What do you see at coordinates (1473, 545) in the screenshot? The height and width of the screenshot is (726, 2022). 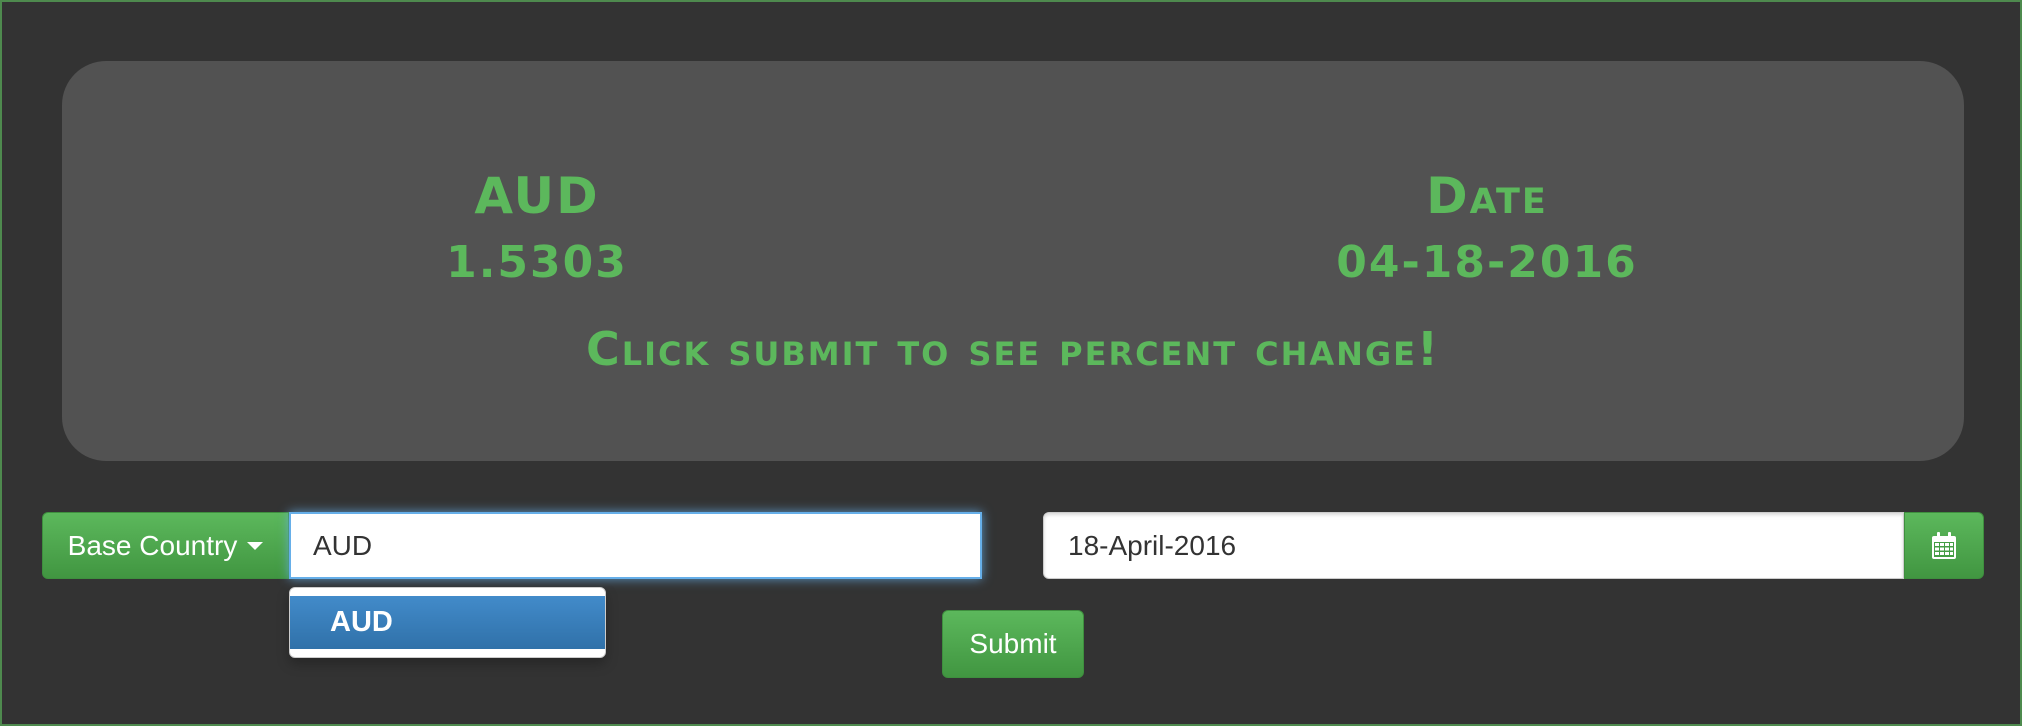 I see `date-input` at bounding box center [1473, 545].